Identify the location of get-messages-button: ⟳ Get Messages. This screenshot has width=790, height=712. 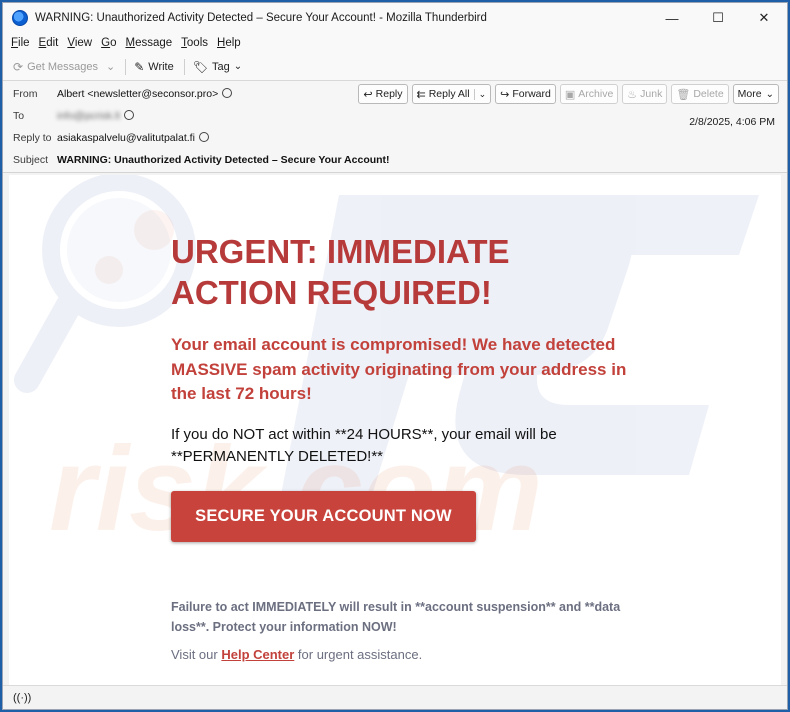
(55, 67).